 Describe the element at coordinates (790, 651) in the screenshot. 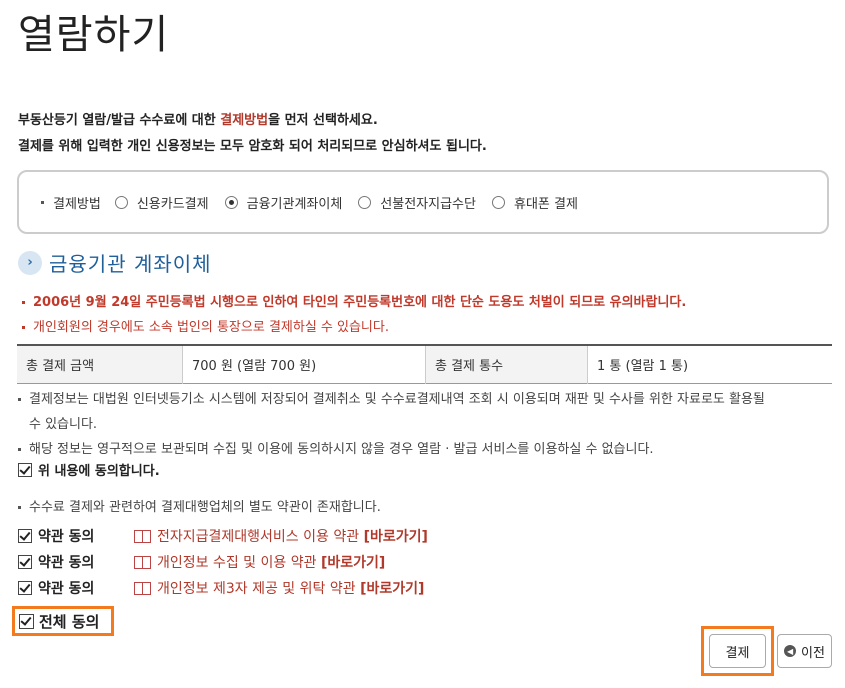

I see `arrow-left-icon: ◀` at that location.